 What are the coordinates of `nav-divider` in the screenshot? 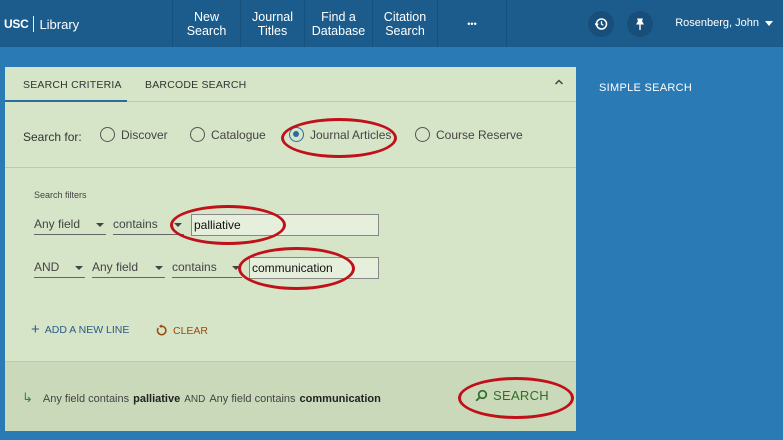 It's located at (506, 23).